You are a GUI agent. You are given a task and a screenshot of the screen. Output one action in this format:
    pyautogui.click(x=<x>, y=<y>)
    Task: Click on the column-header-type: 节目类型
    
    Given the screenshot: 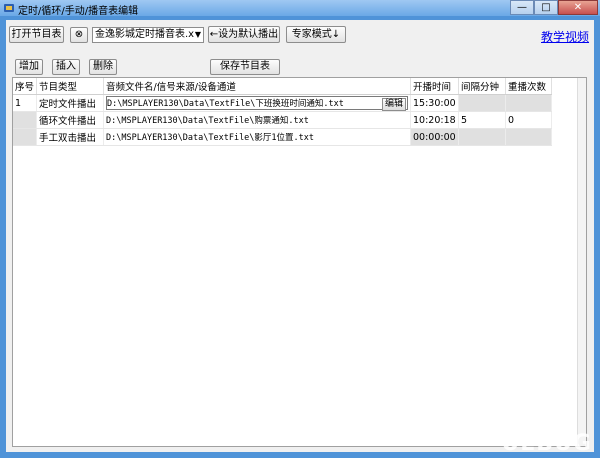 What is the action you would take?
    pyautogui.click(x=70, y=86)
    